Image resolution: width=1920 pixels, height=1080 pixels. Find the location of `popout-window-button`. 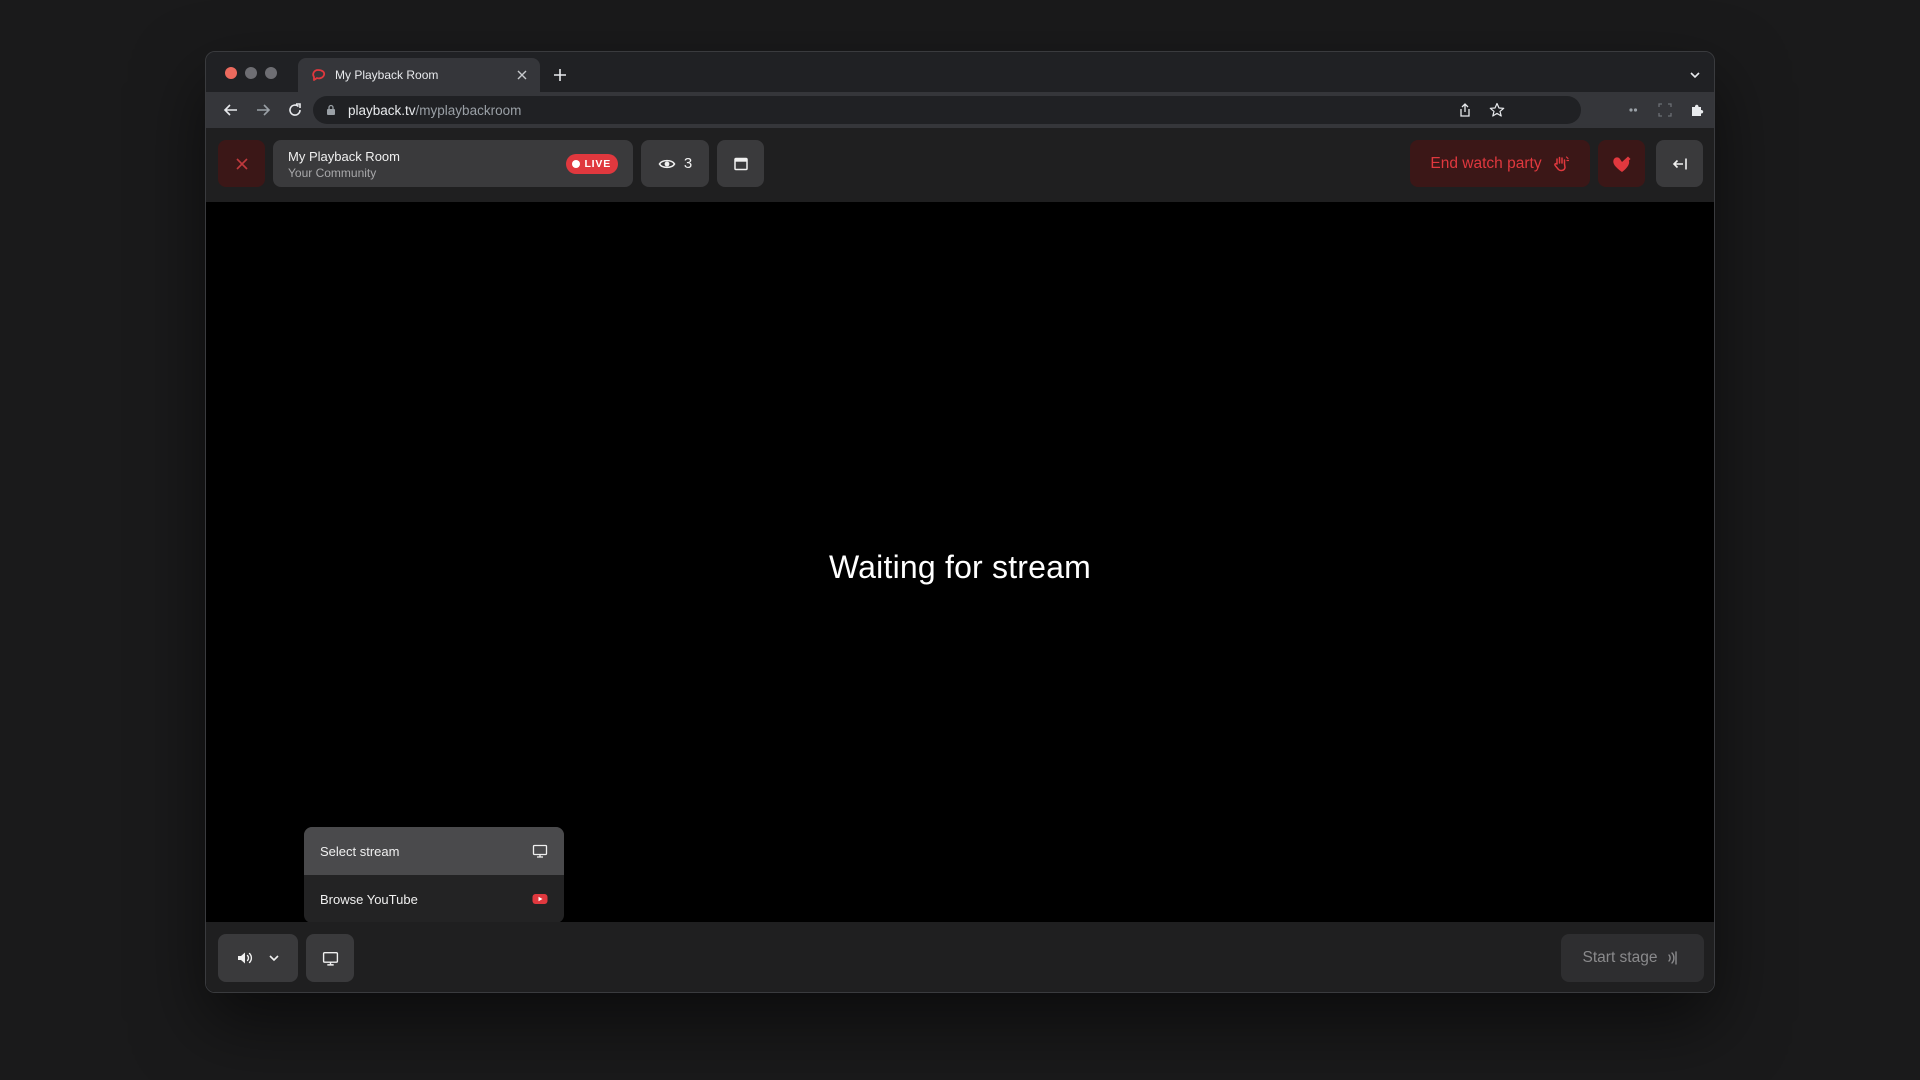

popout-window-button is located at coordinates (740, 163).